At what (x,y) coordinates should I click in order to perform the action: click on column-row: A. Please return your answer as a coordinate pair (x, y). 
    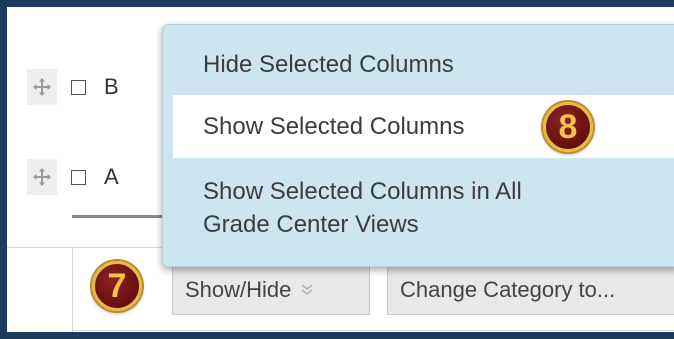
    Looking at the image, I should click on (73, 177).